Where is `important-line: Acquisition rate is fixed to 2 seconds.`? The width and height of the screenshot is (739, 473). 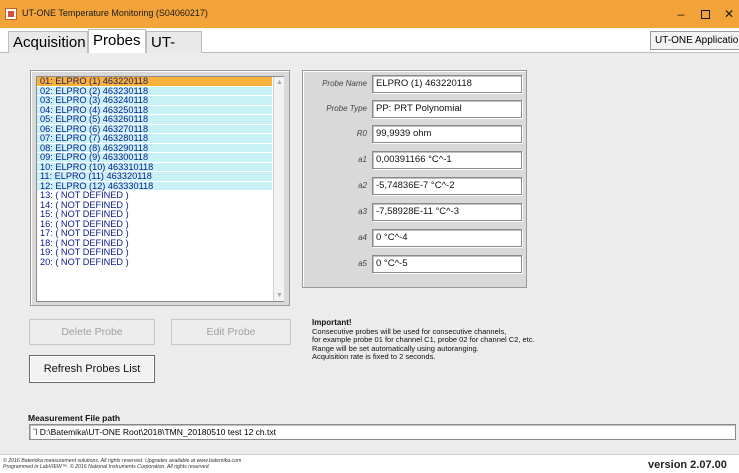 important-line: Acquisition rate is fixed to 2 seconds. is located at coordinates (374, 356).